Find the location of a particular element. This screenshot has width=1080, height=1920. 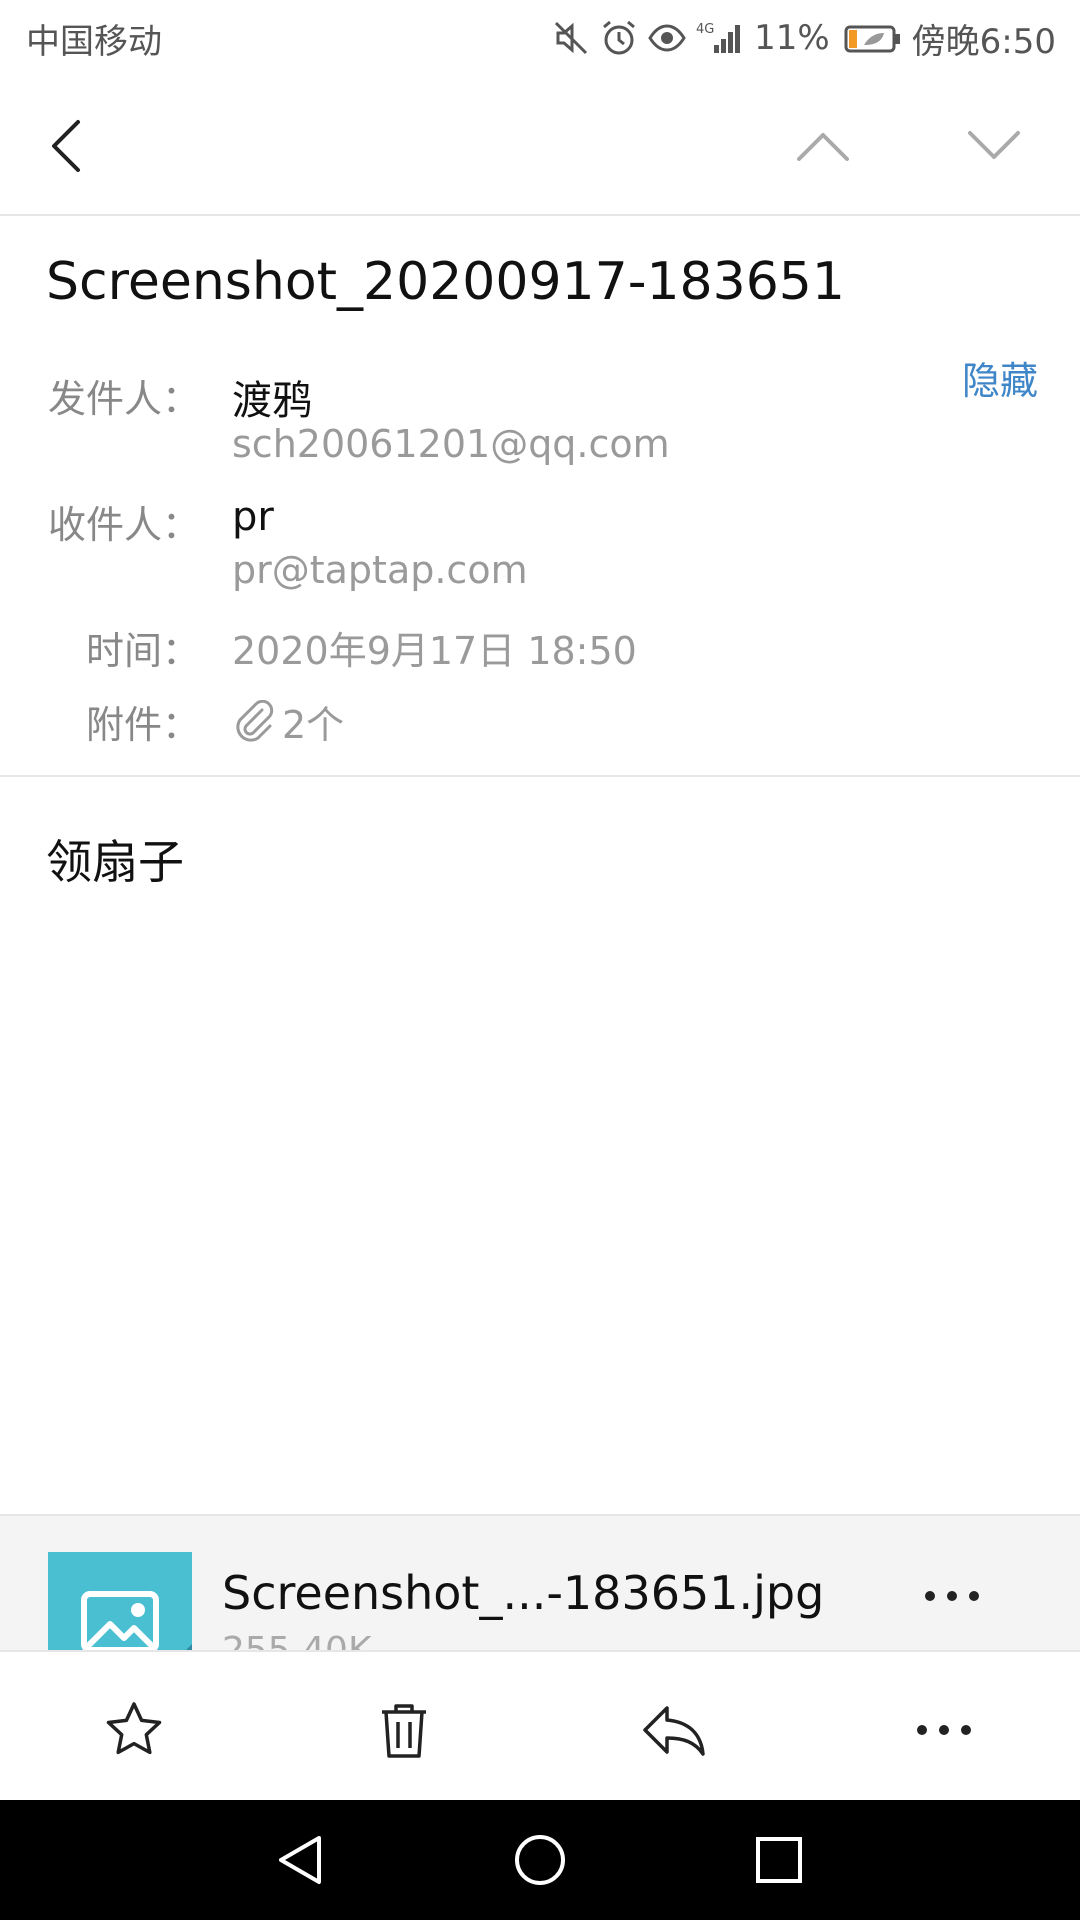

nav-recents-icon is located at coordinates (779, 1860).